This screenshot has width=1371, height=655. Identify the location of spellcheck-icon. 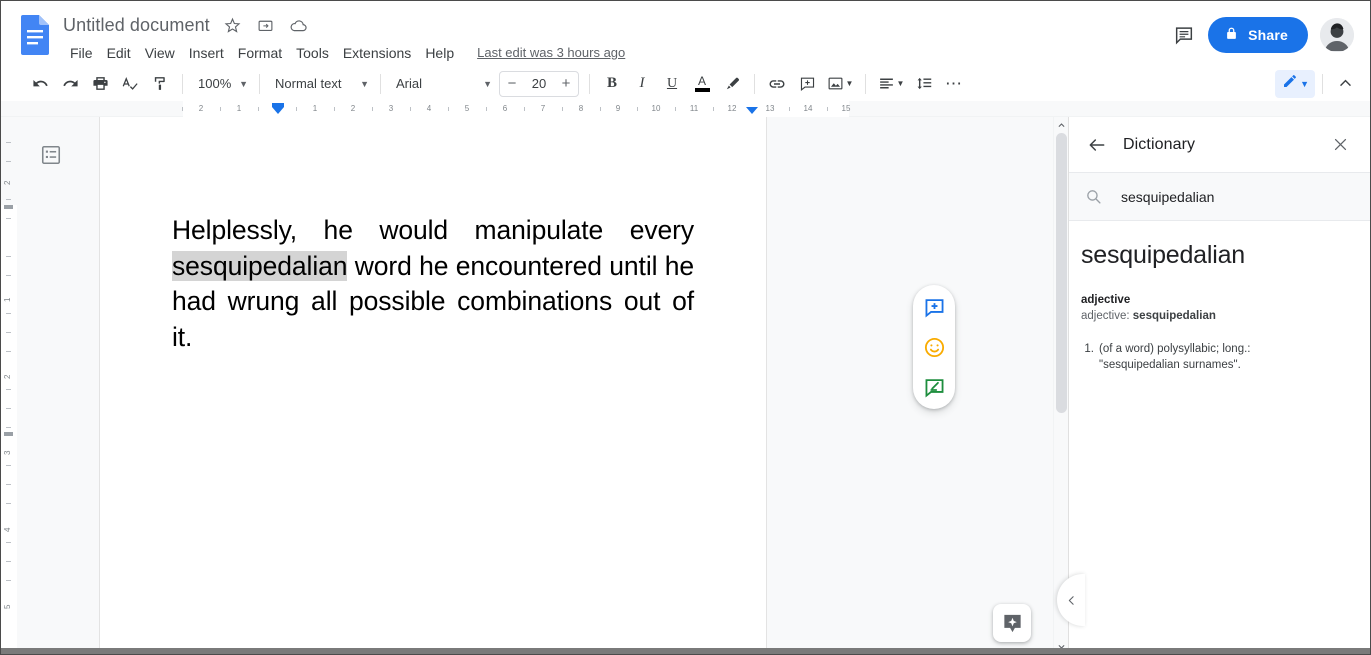
(130, 84).